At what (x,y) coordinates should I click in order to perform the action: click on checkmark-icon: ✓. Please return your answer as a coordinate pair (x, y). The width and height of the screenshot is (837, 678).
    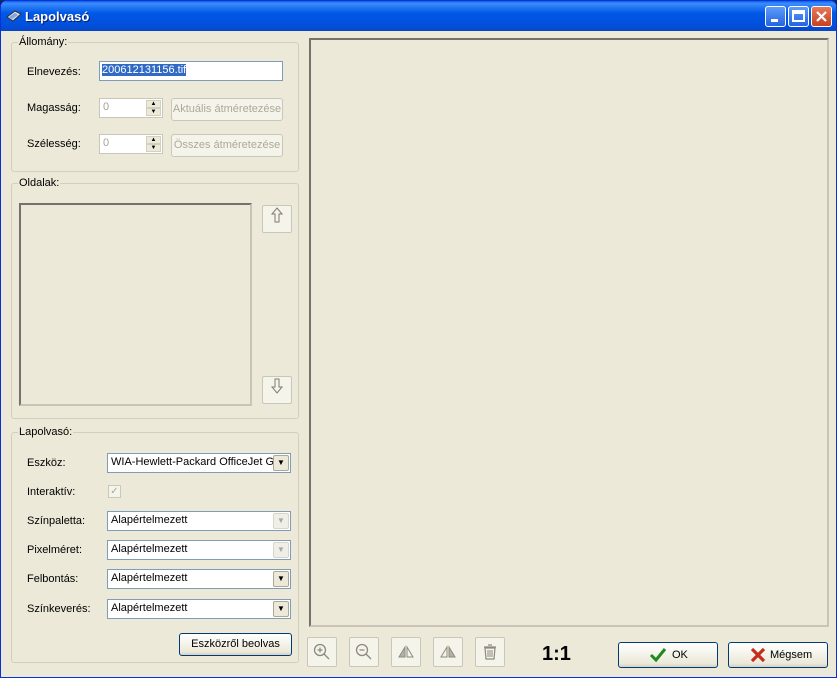
    Looking at the image, I should click on (114, 491).